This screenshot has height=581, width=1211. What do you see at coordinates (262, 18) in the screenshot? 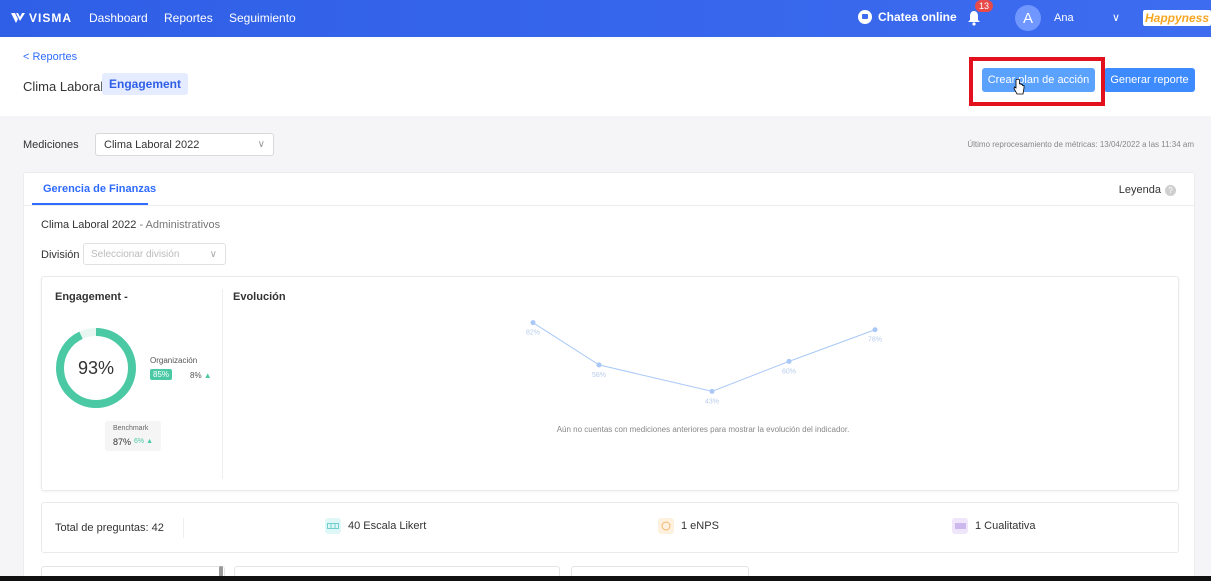
I see `nav-seguimiento: Seguimiento` at bounding box center [262, 18].